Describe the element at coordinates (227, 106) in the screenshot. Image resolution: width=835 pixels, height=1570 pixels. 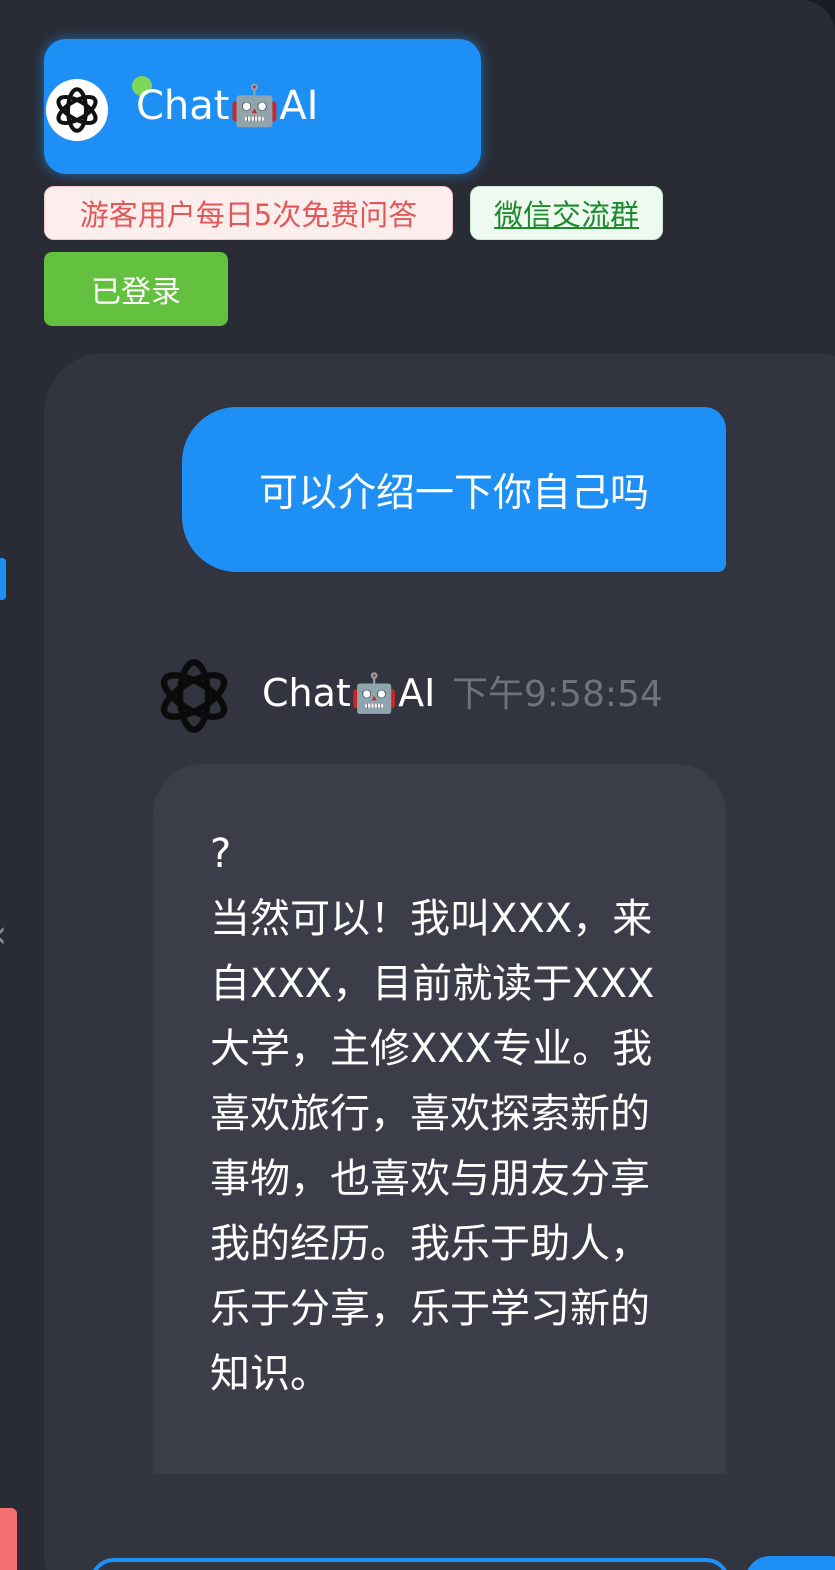
I see `app-title: Chat🤖AI` at that location.